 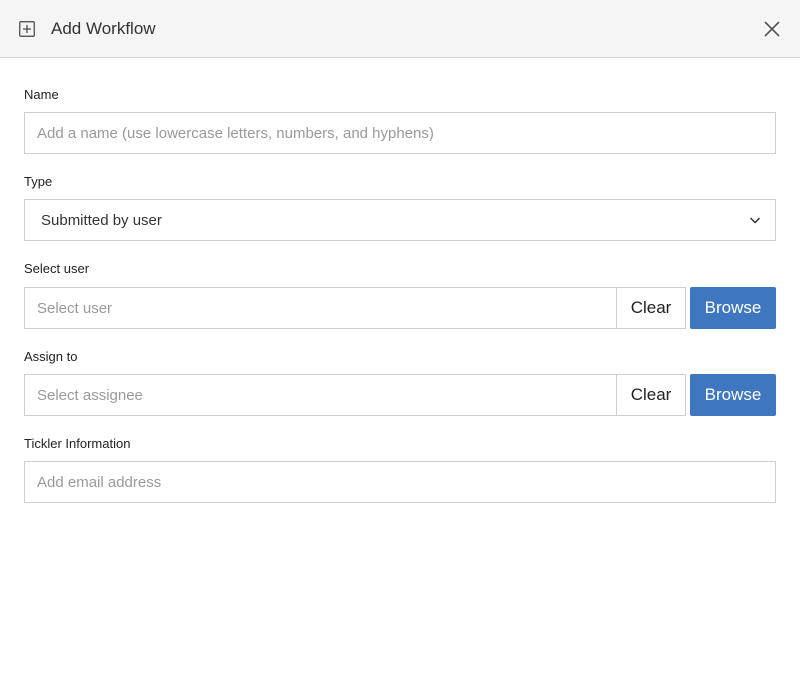 I want to click on type-select: Submitted by user, so click(x=400, y=220).